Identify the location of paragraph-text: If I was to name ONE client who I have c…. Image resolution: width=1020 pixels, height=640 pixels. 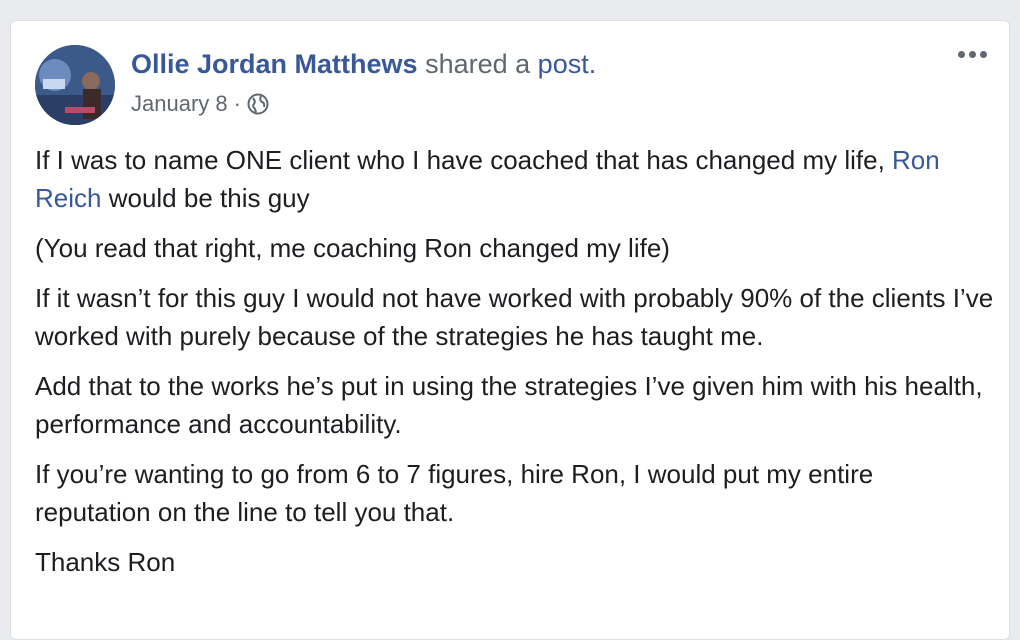
(464, 160).